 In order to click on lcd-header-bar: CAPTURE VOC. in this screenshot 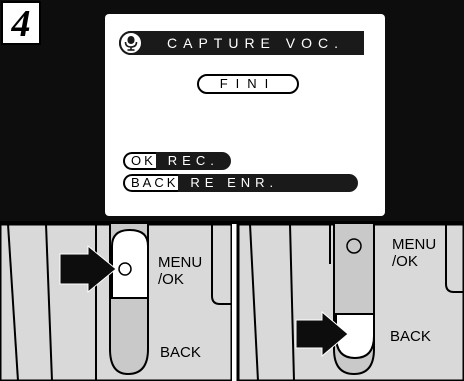, I will do `click(241, 43)`.